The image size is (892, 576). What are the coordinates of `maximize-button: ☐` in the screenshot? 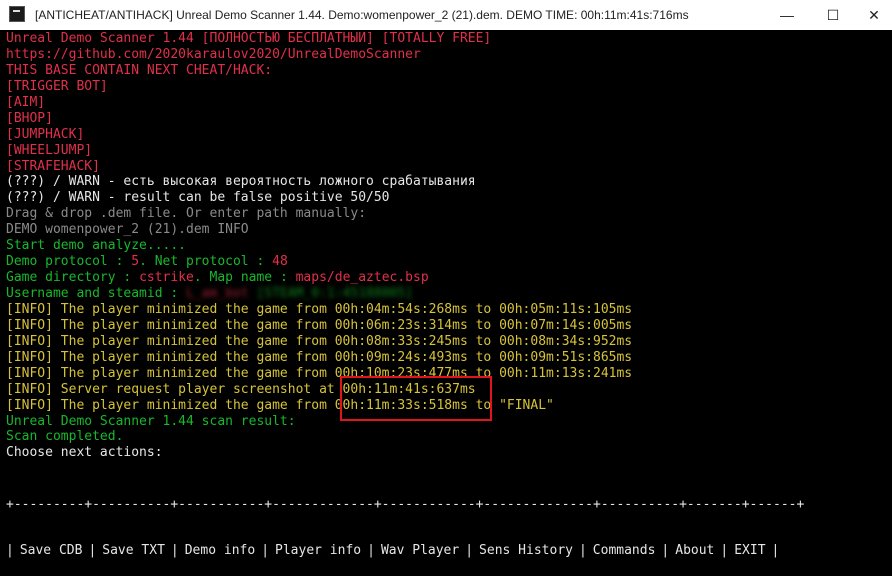 It's located at (833, 15).